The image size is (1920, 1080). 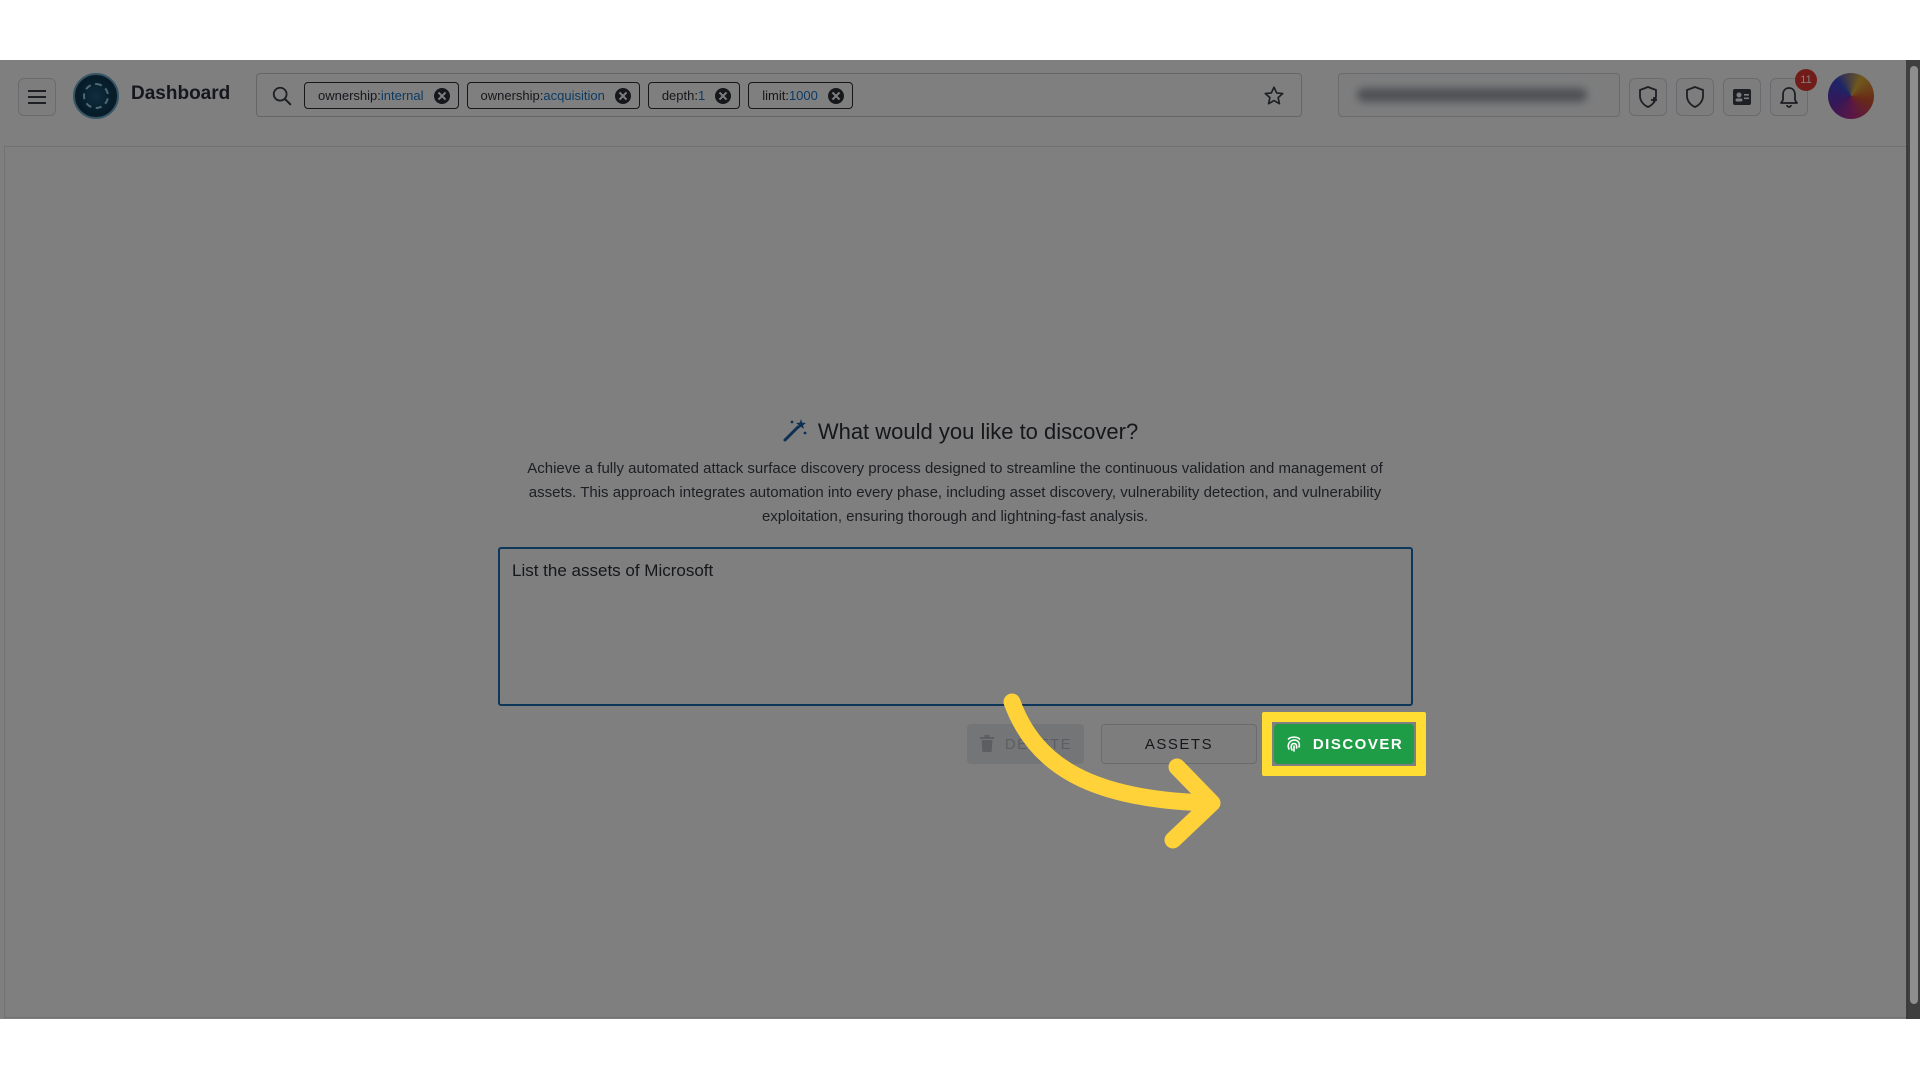 What do you see at coordinates (1789, 97) in the screenshot?
I see `bell-icon` at bounding box center [1789, 97].